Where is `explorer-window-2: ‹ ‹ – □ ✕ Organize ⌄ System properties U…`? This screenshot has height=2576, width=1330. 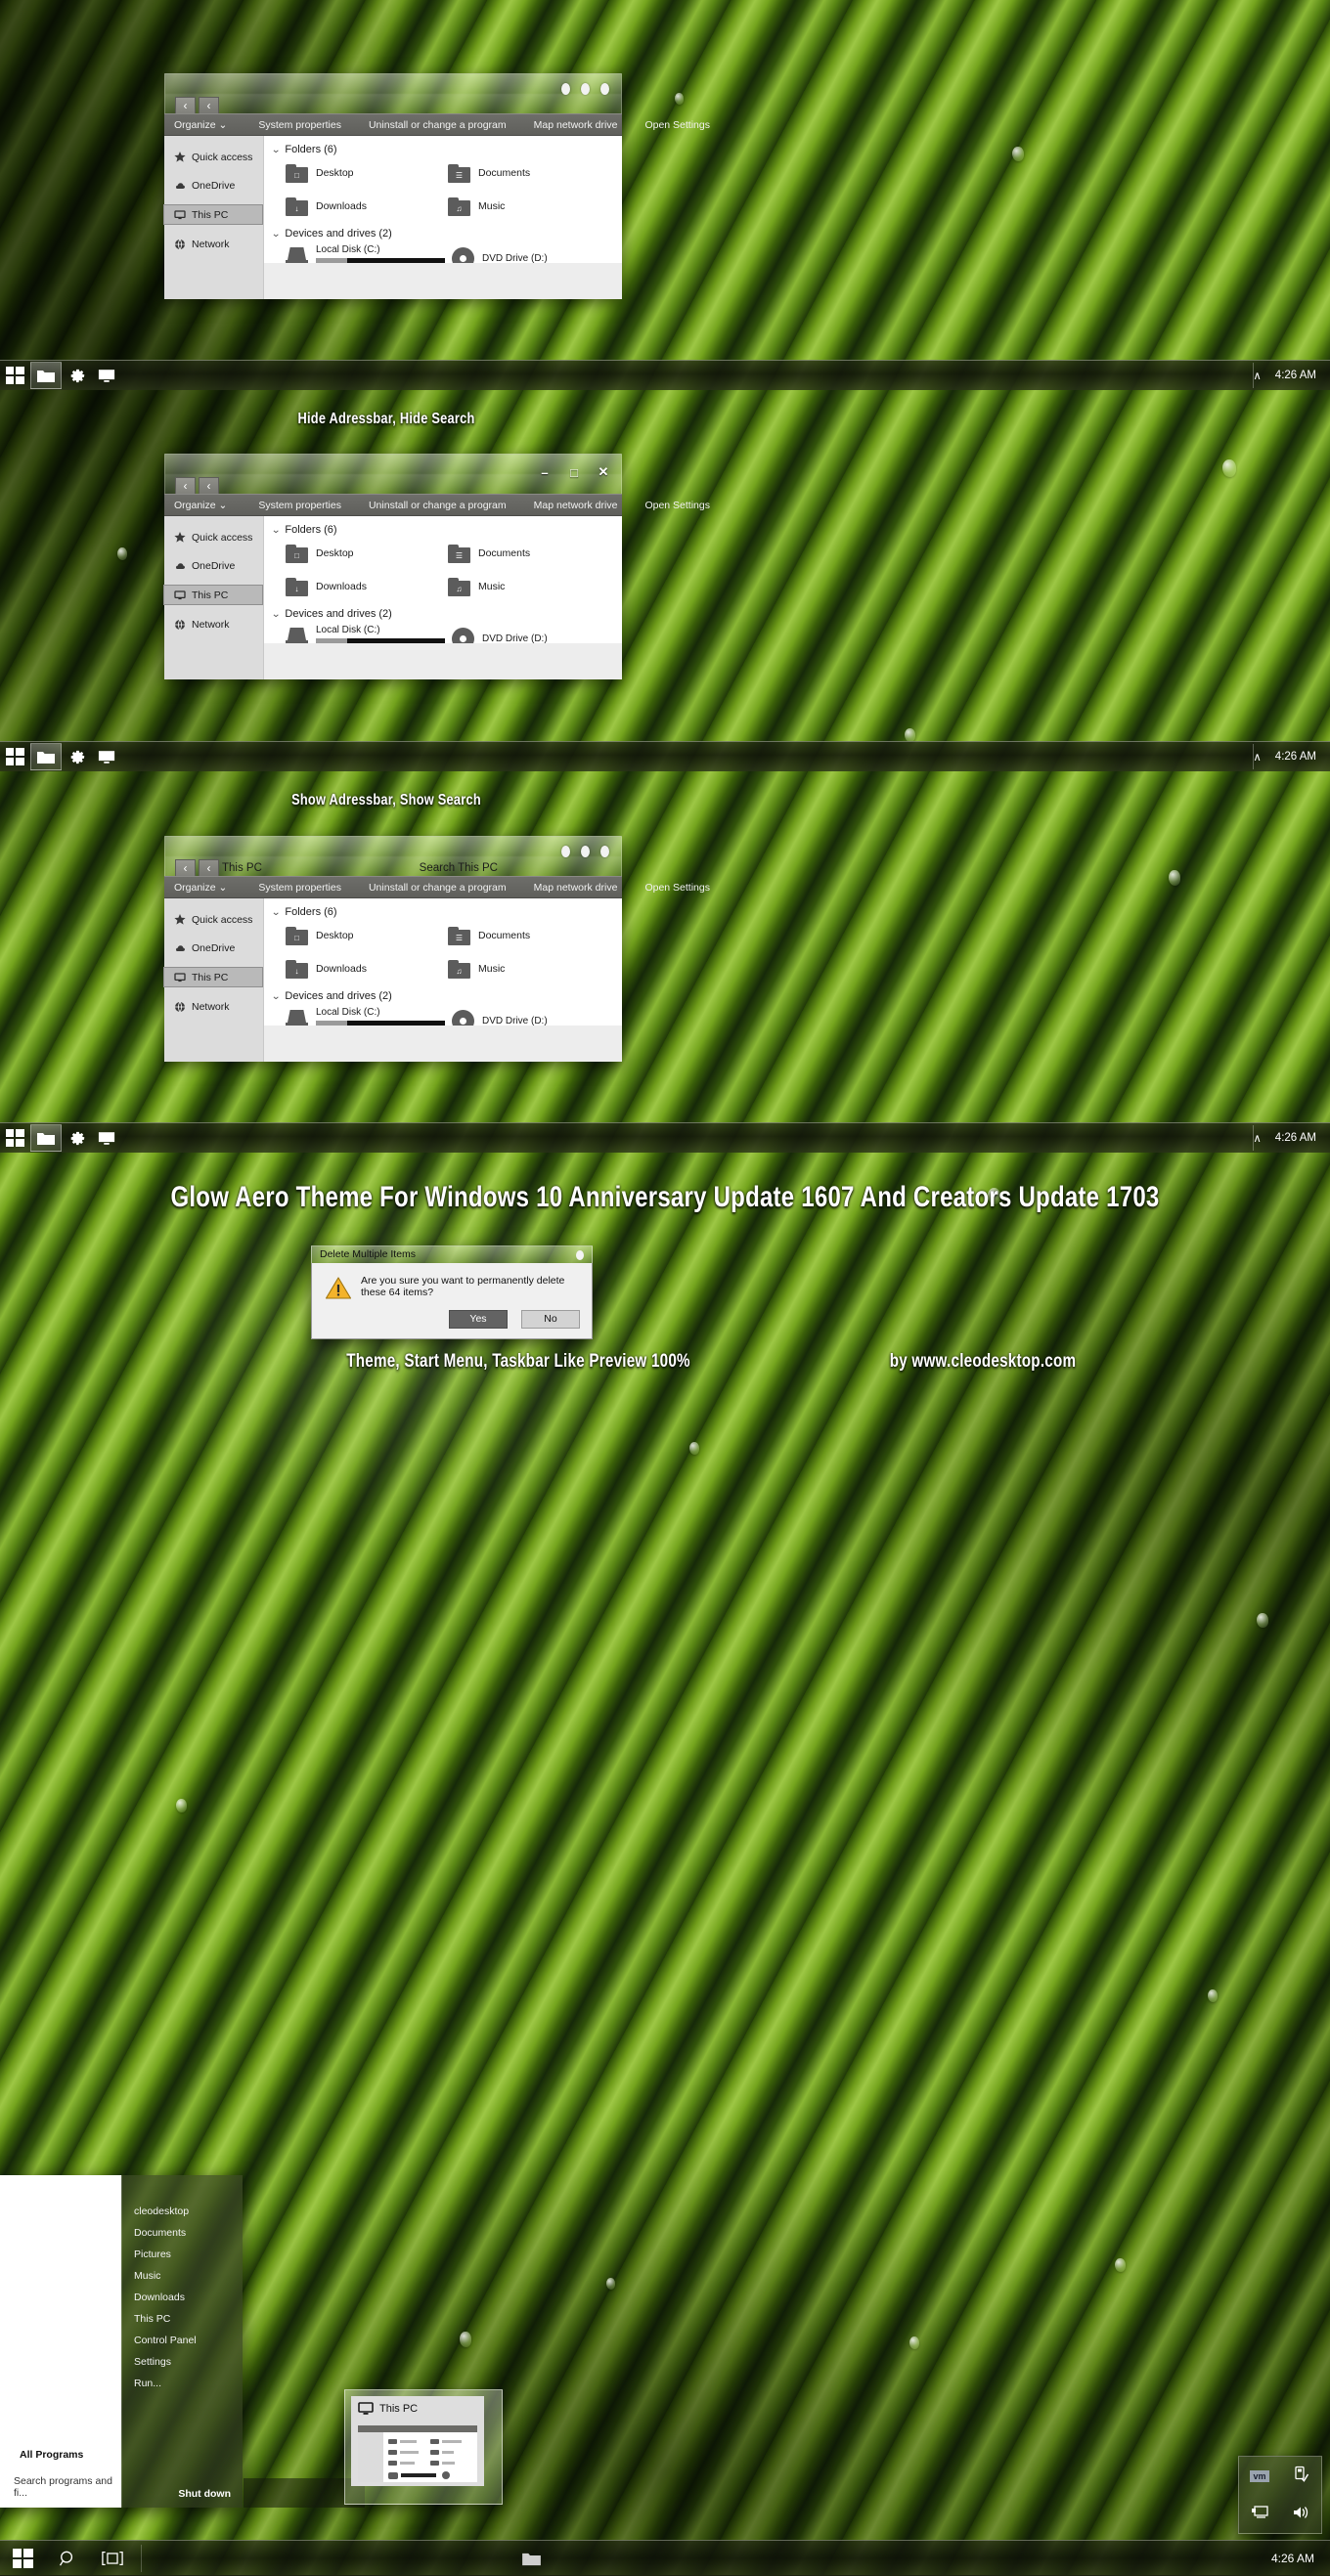 explorer-window-2: ‹ ‹ – □ ✕ Organize ⌄ System properties U… is located at coordinates (436, 566).